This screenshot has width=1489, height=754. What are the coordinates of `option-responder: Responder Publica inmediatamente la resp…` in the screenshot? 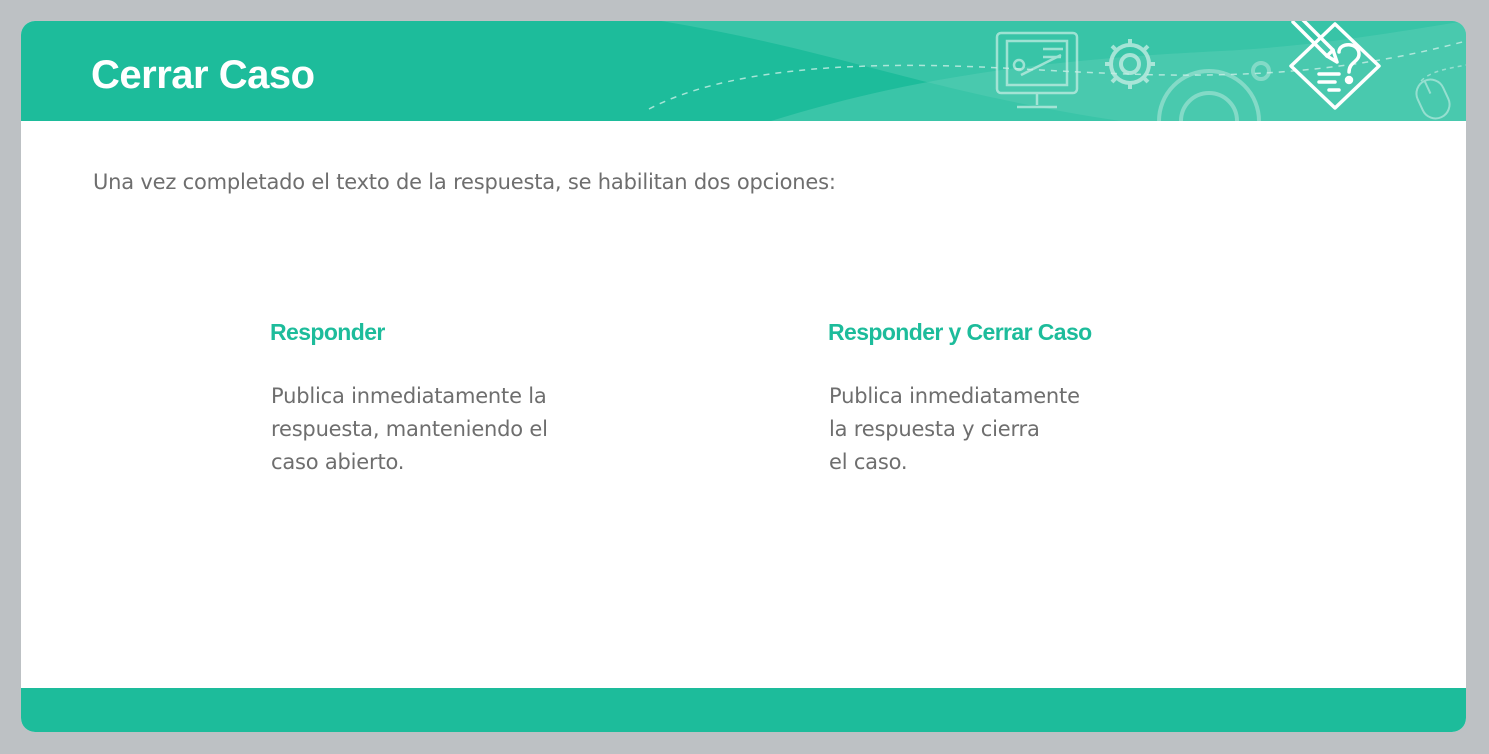 It's located at (460, 397).